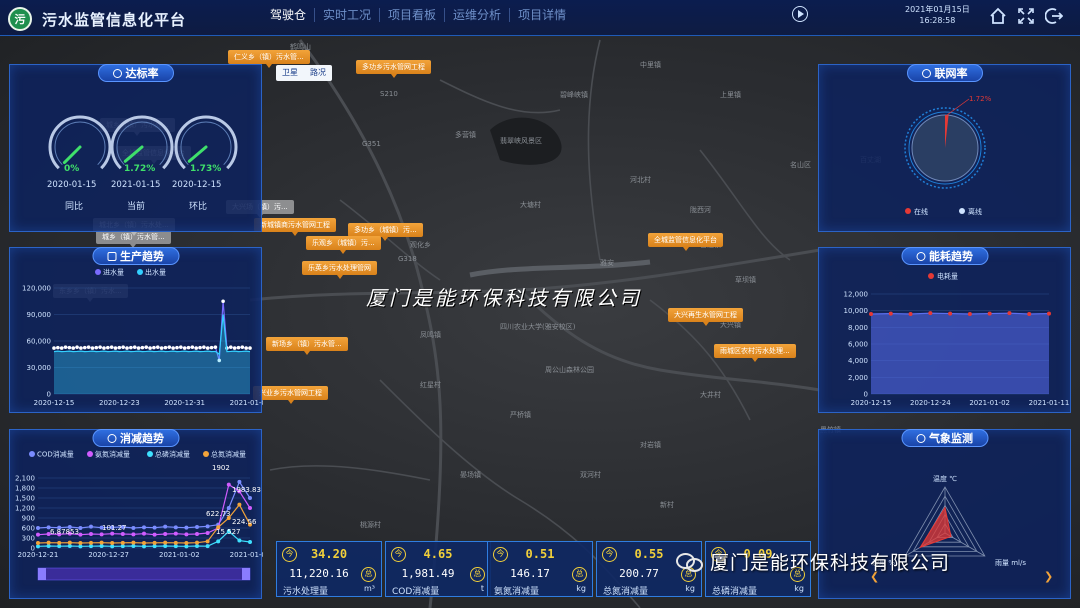 Image resolution: width=1080 pixels, height=608 pixels. What do you see at coordinates (413, 15) in the screenshot?
I see `tab-project-board: 项目看板` at bounding box center [413, 15].